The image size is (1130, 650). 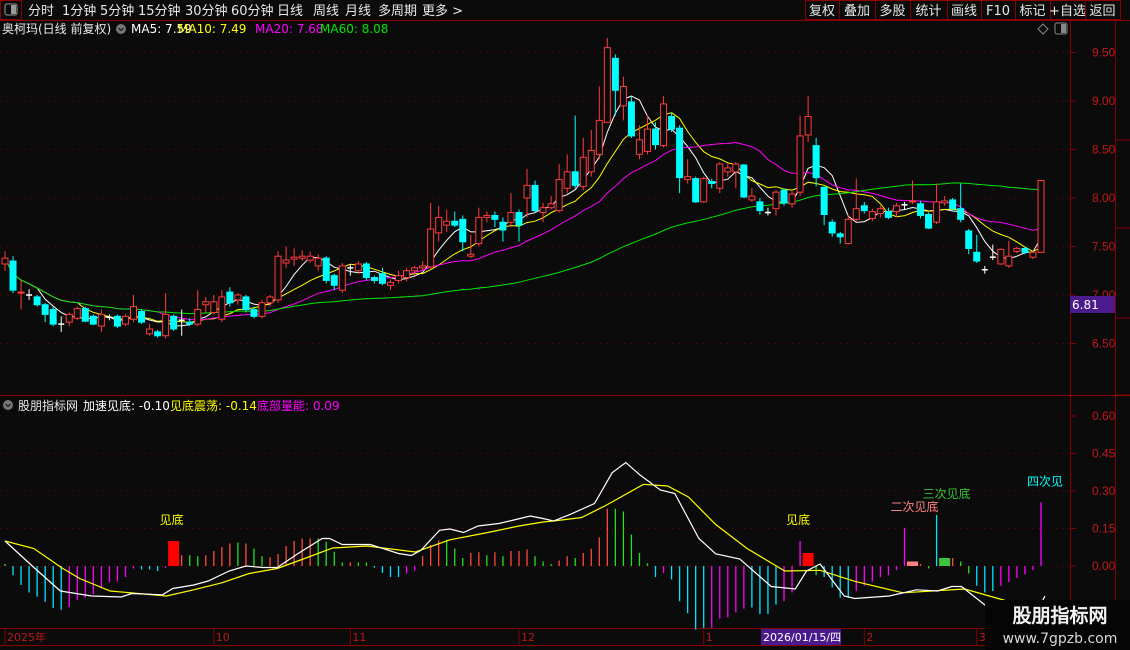 I want to click on panel-toggle-icon, so click(x=1061, y=28).